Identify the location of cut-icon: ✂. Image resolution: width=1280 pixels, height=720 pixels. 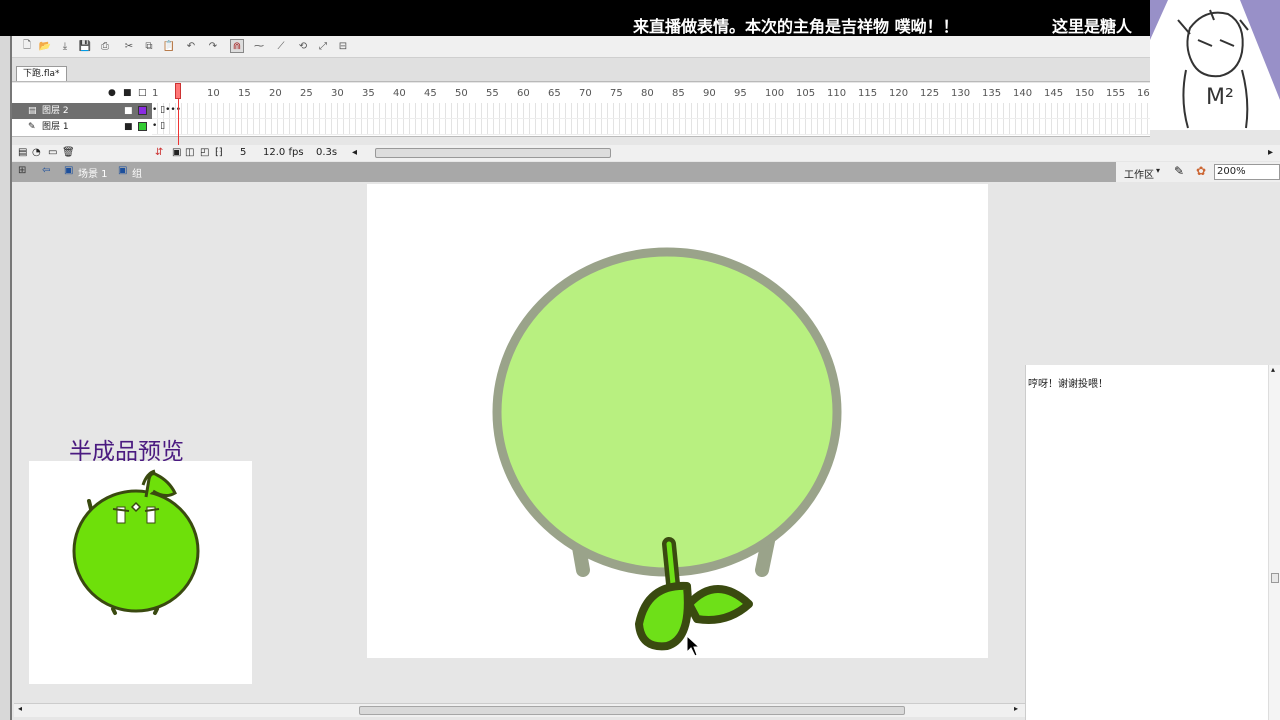
(129, 46).